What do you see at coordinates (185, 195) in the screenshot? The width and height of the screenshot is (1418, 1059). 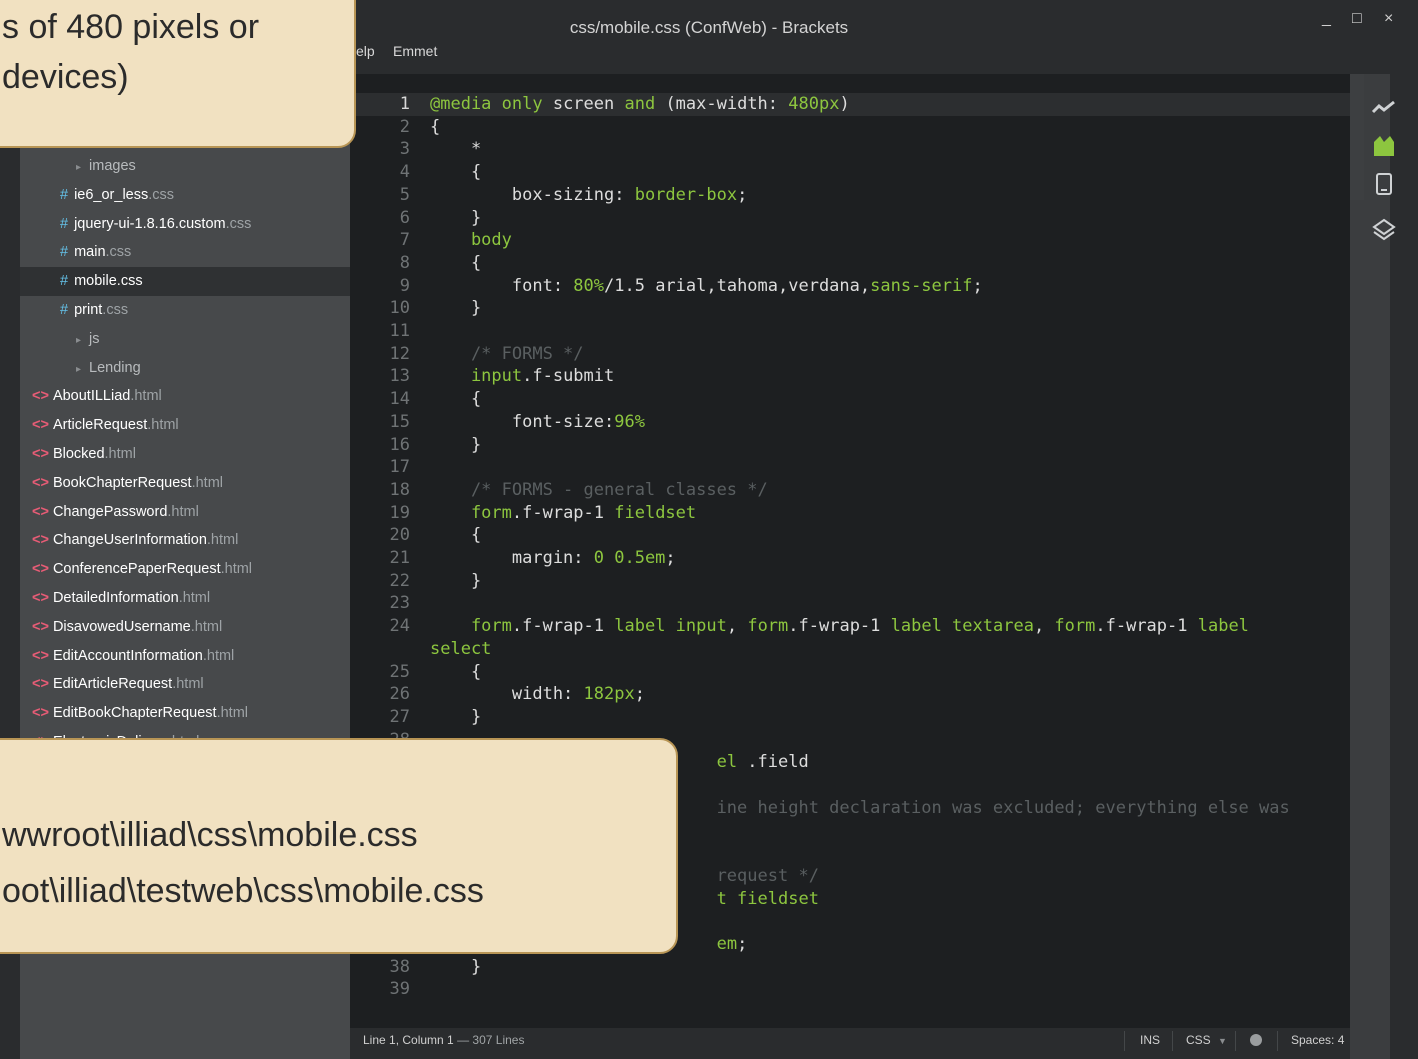 I see `tree-file: # ie6_or_less.css` at bounding box center [185, 195].